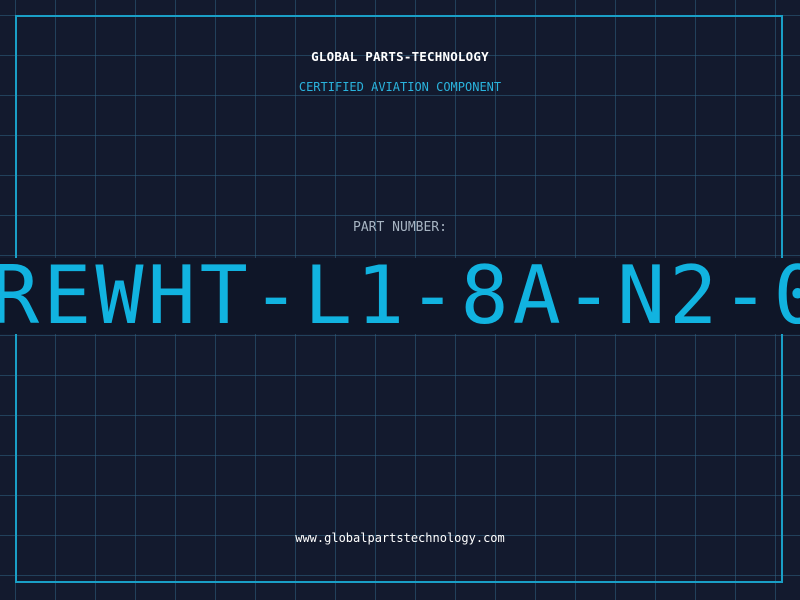 The image size is (800, 600). What do you see at coordinates (400, 56) in the screenshot?
I see `company-name: GLOBAL PARTS-TECHNOLOGY` at bounding box center [400, 56].